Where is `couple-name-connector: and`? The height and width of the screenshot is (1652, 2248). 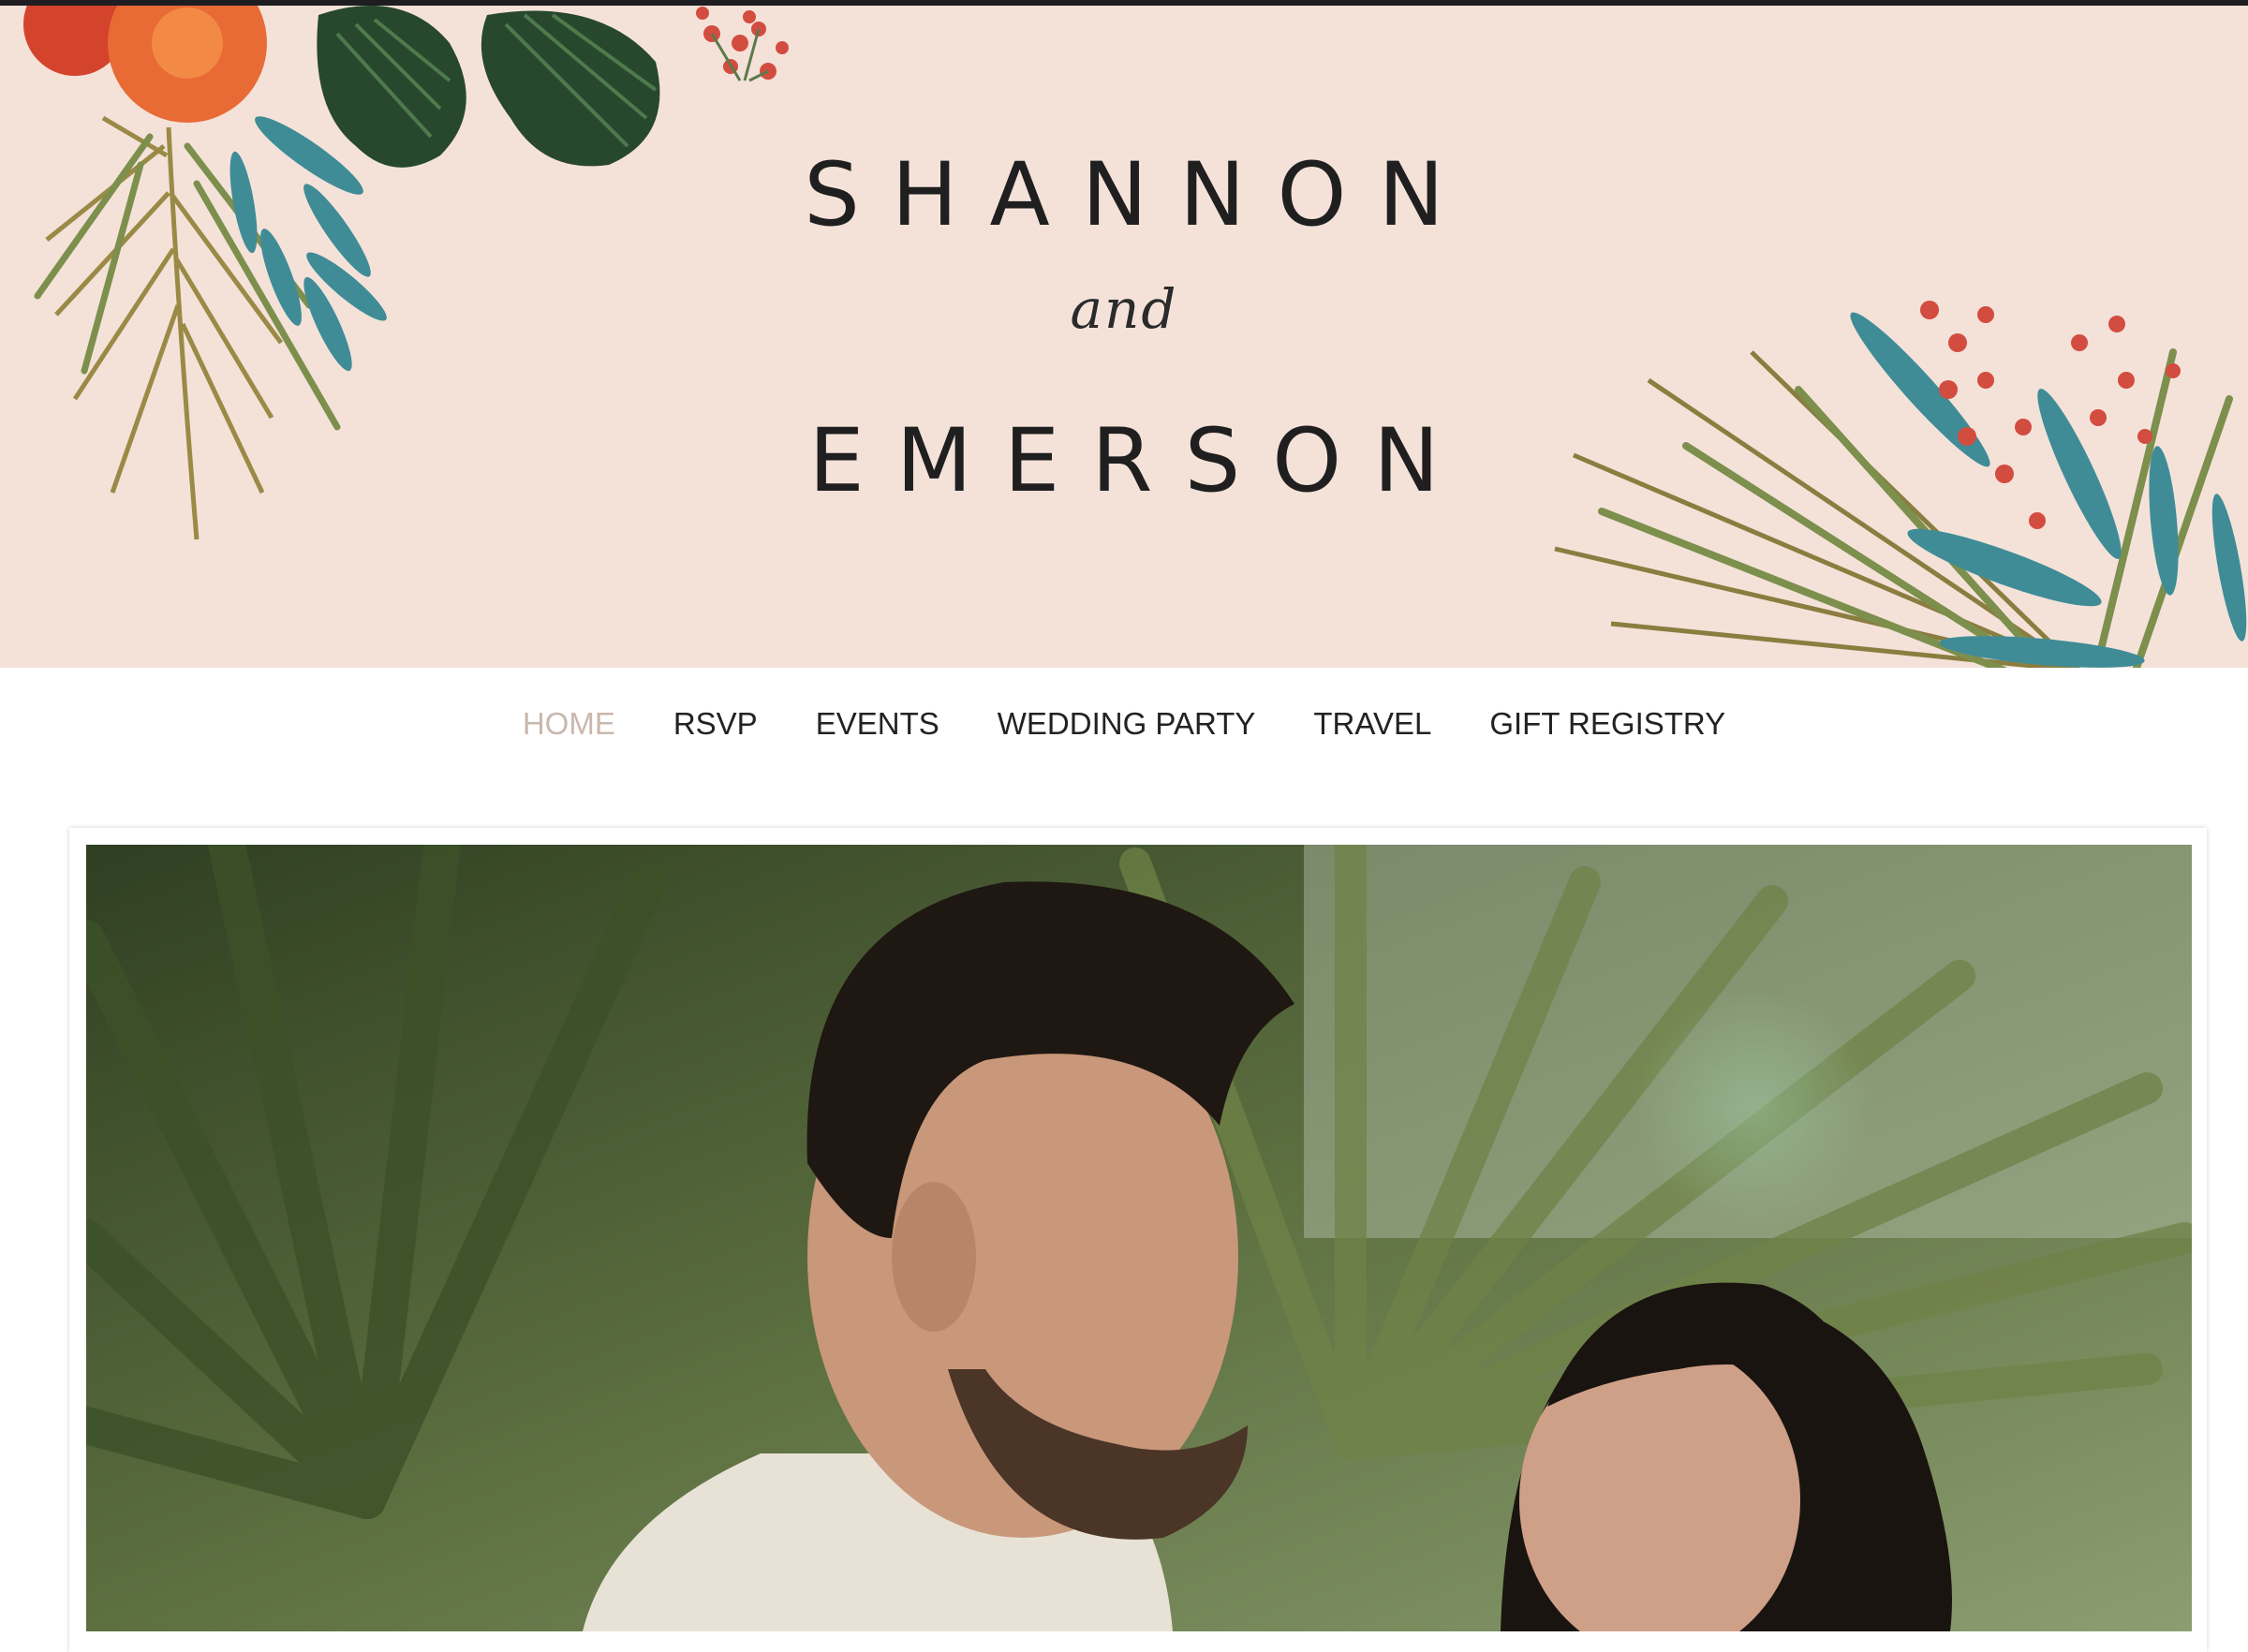
couple-name-connector: and is located at coordinates (1124, 309).